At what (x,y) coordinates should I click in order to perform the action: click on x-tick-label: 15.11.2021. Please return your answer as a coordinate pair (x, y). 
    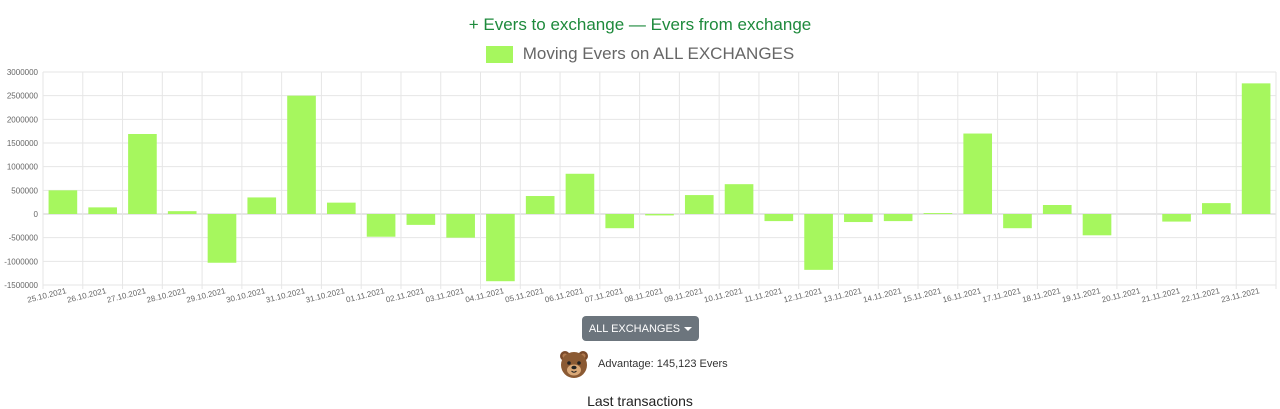
    Looking at the image, I should click on (922, 295).